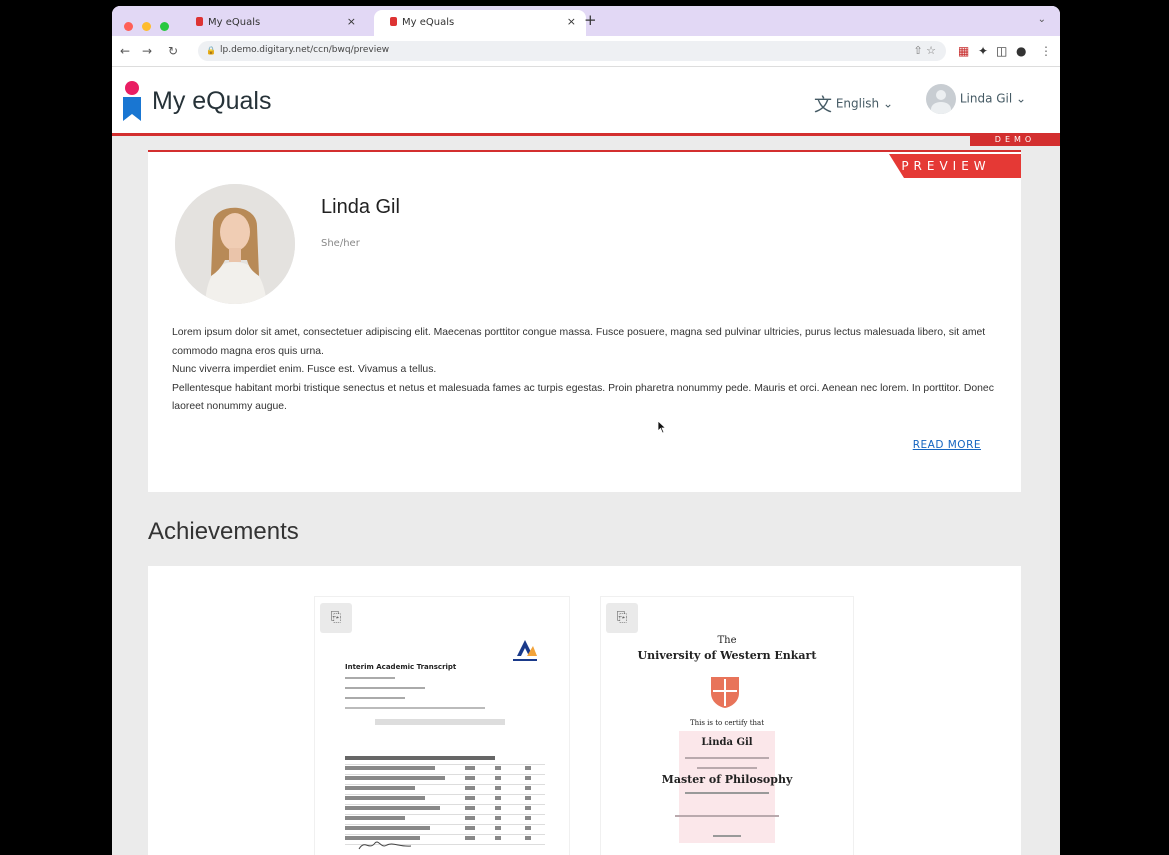  What do you see at coordinates (401, 667) in the screenshot?
I see `transcript-heading: Interim Academic Transcript` at bounding box center [401, 667].